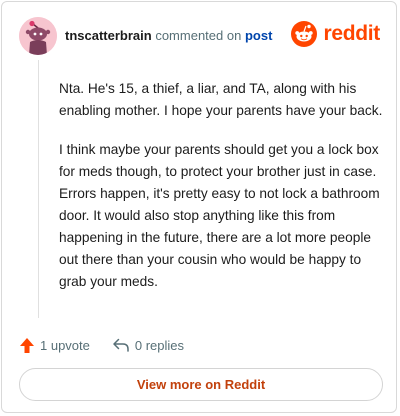  Describe the element at coordinates (38, 36) in the screenshot. I see `snoo-avatar-icon` at that location.